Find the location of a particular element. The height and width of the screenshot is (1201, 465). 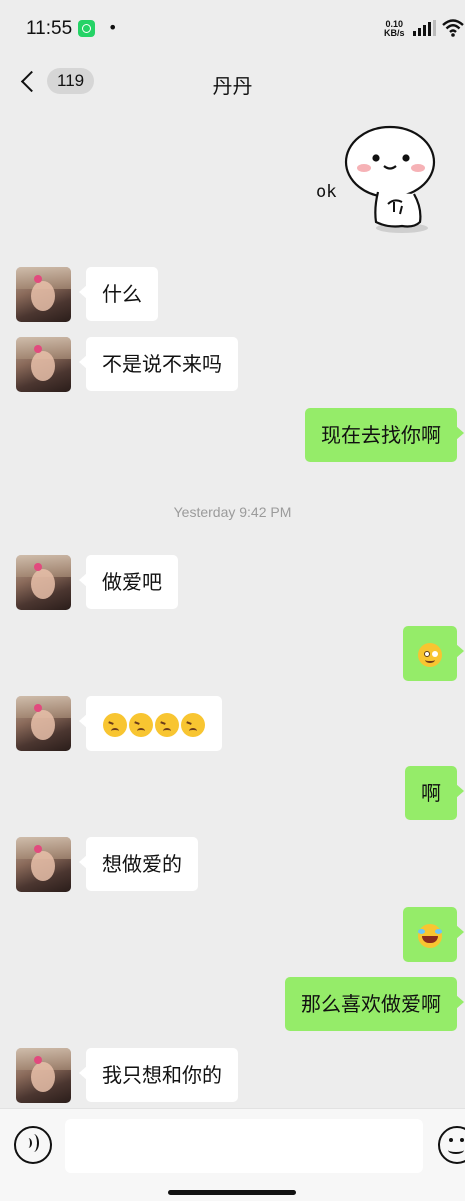

smile-emoji-icon is located at coordinates (430, 654).